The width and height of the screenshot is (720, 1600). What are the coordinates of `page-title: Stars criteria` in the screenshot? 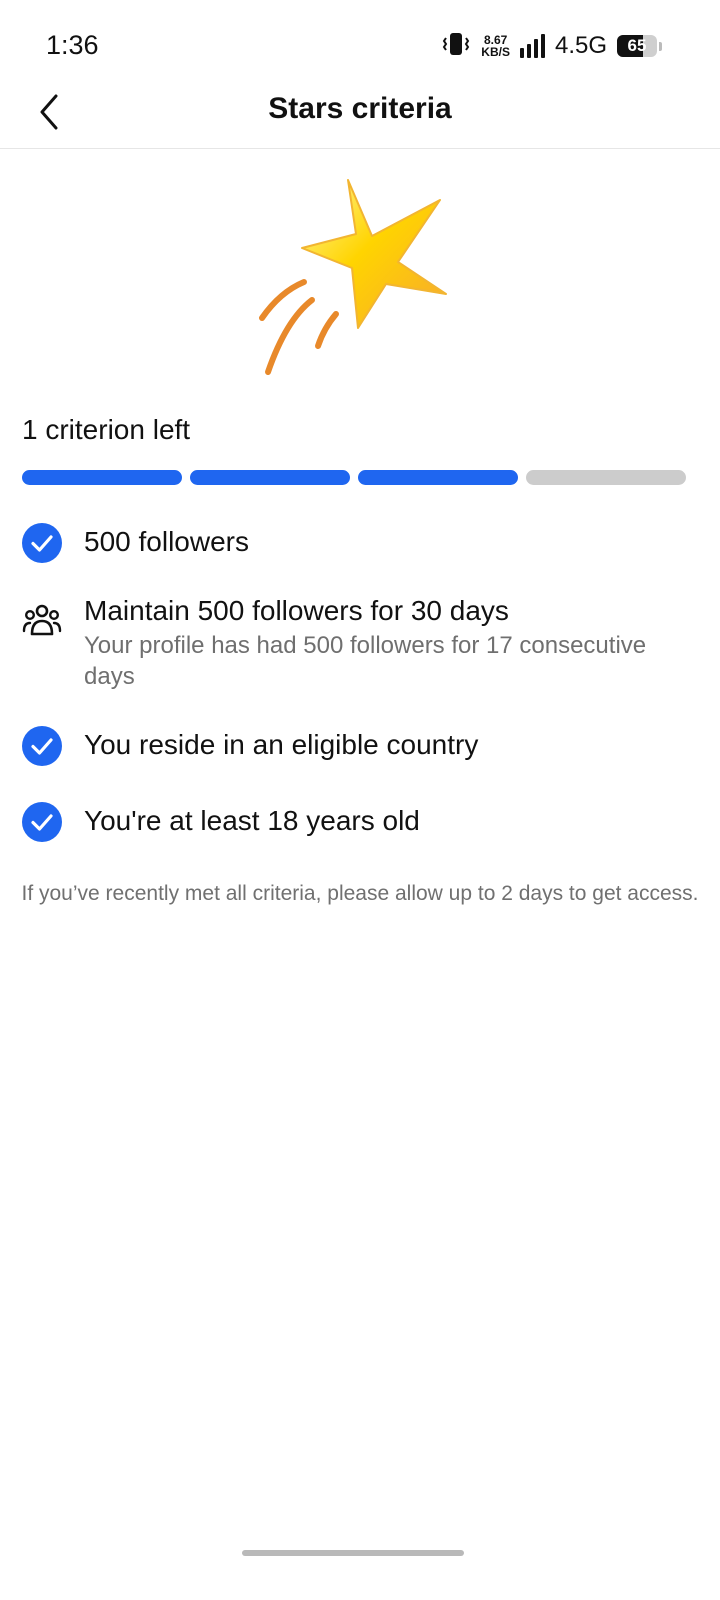 It's located at (360, 108).